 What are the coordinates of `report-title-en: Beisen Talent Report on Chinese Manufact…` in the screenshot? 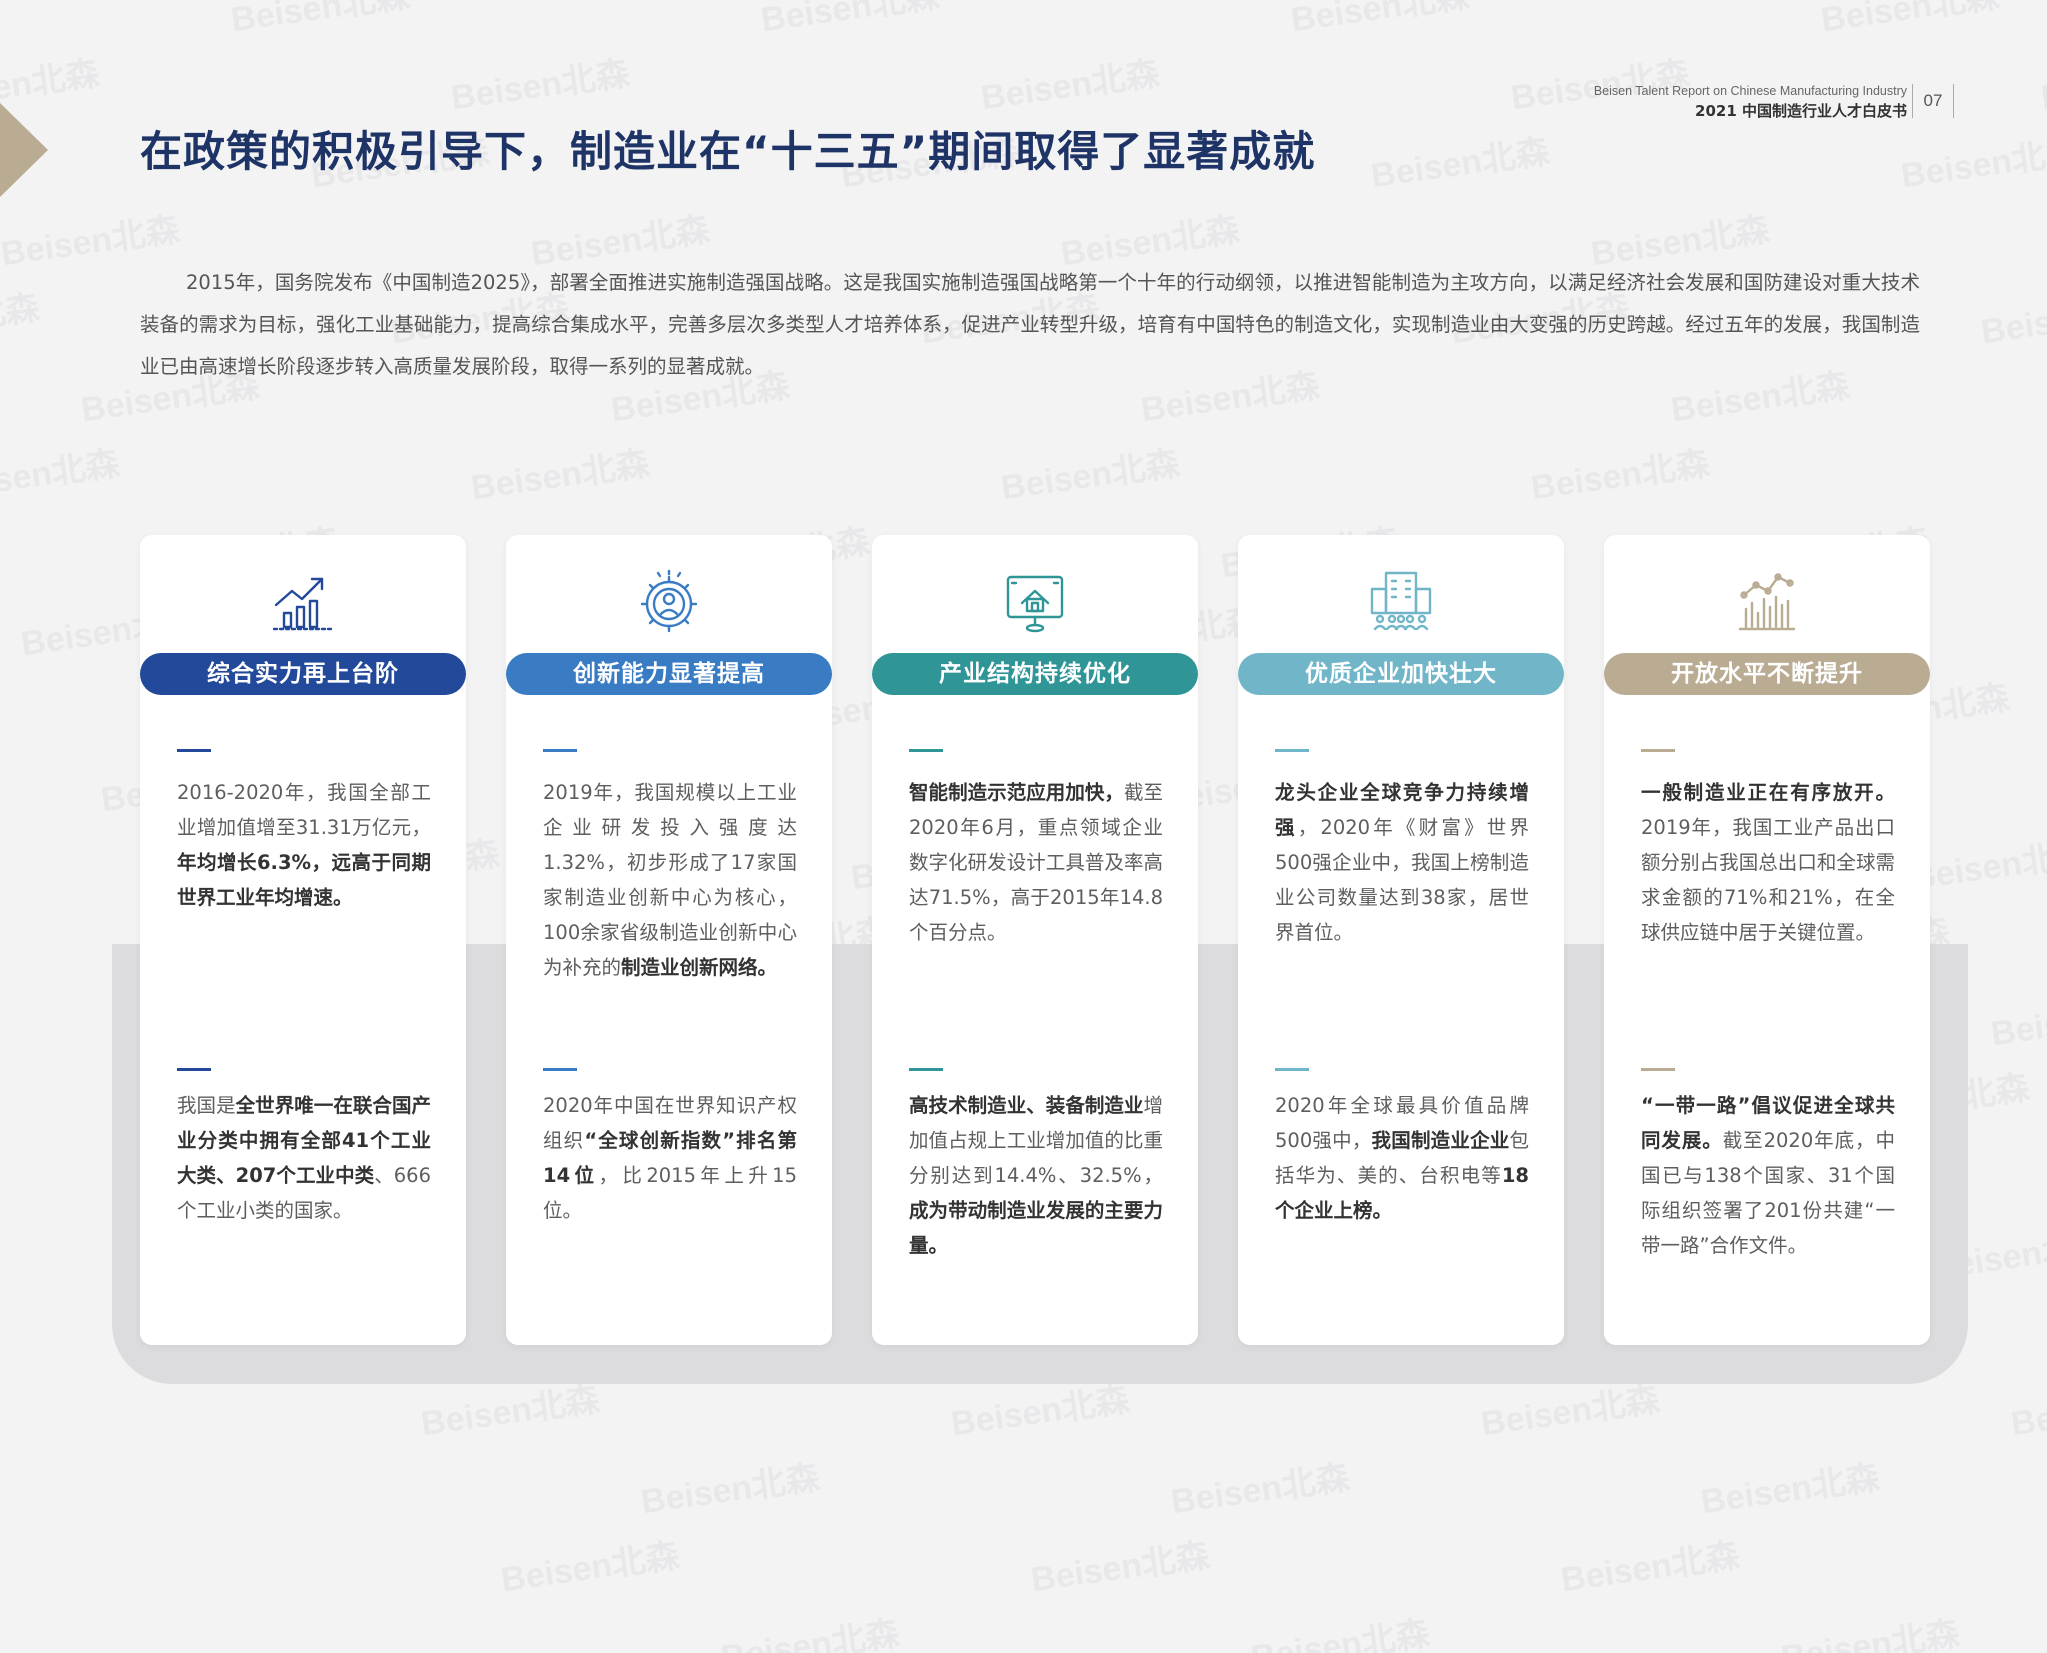 It's located at (1750, 91).